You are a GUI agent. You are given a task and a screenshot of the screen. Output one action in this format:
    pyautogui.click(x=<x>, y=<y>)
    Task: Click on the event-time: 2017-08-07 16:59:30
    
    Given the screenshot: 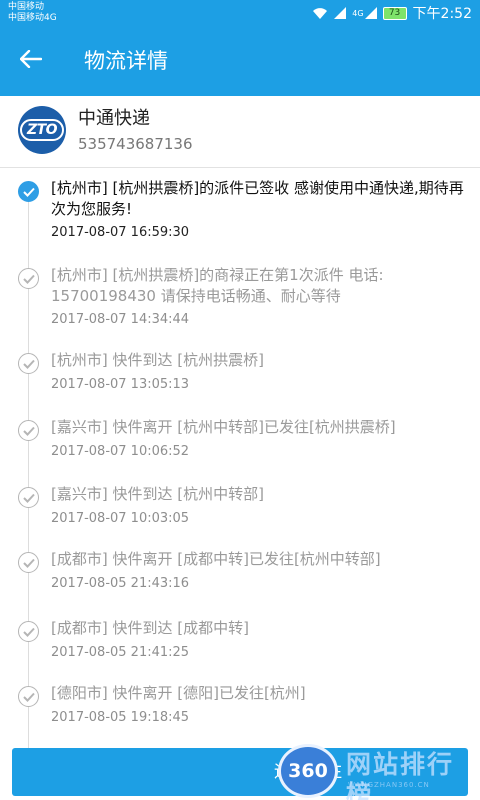 What is the action you would take?
    pyautogui.click(x=120, y=232)
    